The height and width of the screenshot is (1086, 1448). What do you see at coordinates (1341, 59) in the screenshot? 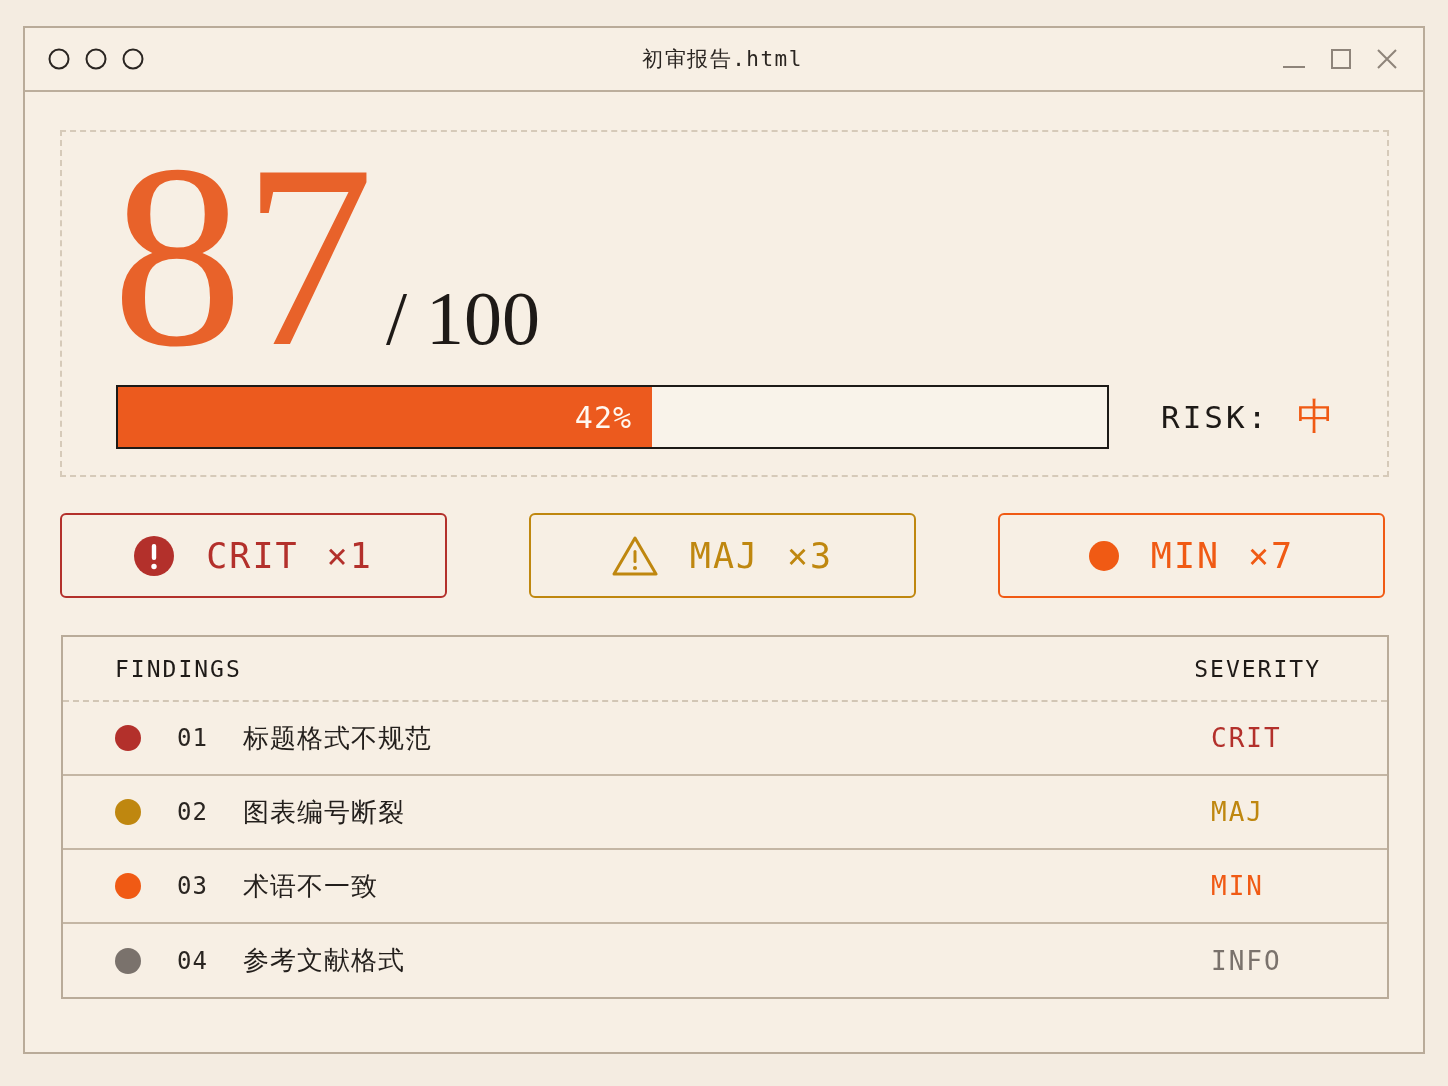
I see `maximize-icon` at bounding box center [1341, 59].